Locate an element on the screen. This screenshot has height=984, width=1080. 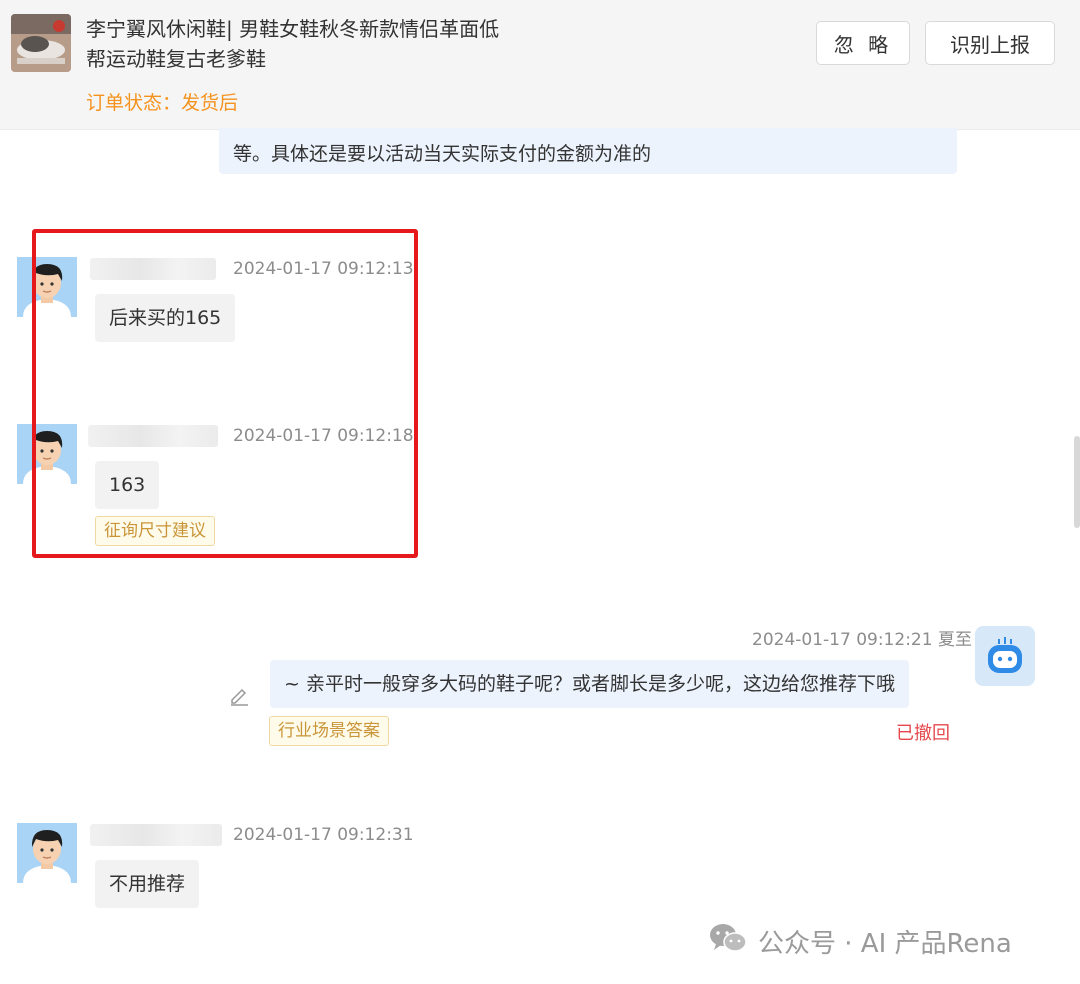
scene-answer-tag: 行业场景答案 is located at coordinates (329, 731).